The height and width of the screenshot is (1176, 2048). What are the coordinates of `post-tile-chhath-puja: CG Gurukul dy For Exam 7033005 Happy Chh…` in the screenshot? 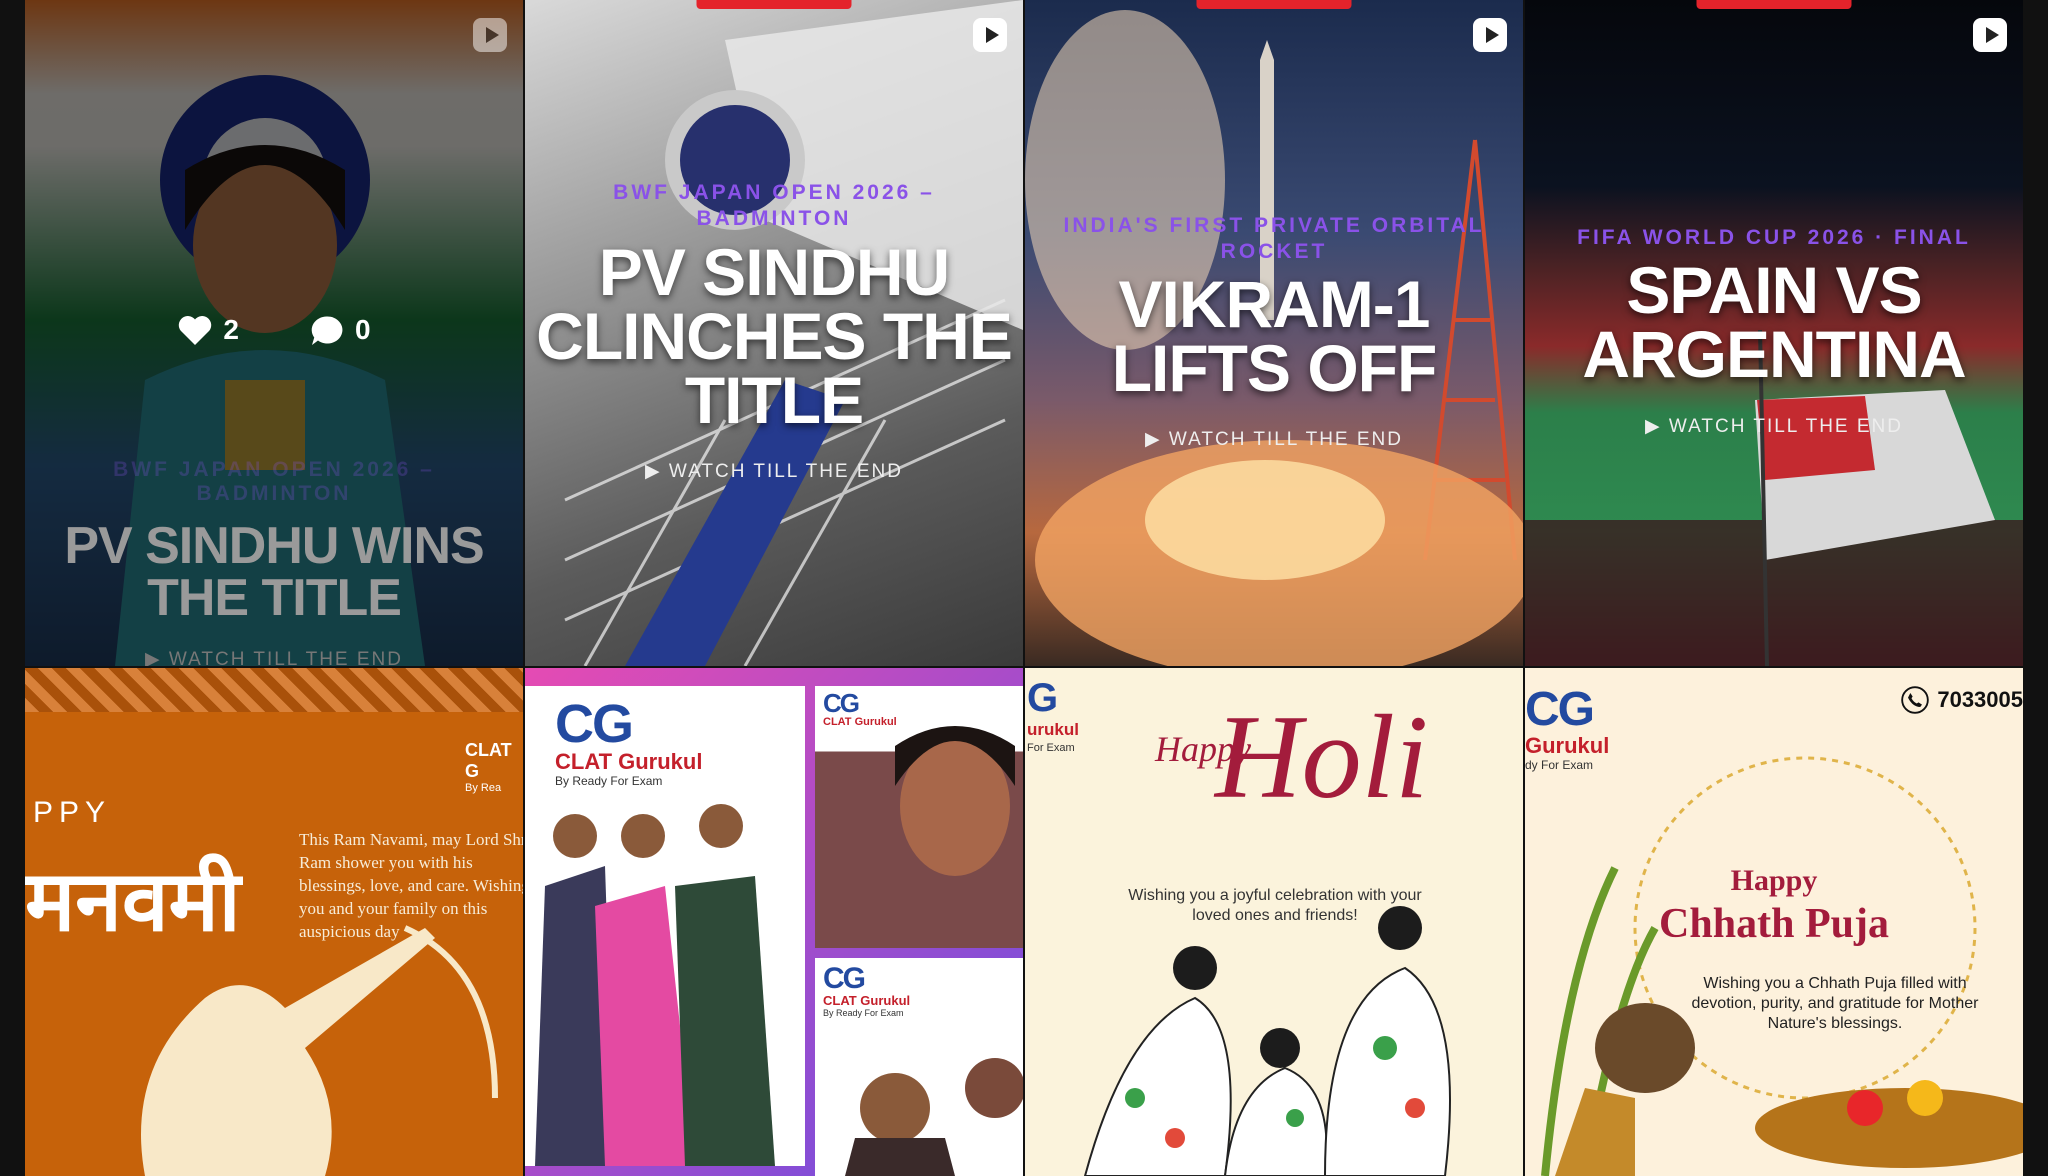 It's located at (1774, 922).